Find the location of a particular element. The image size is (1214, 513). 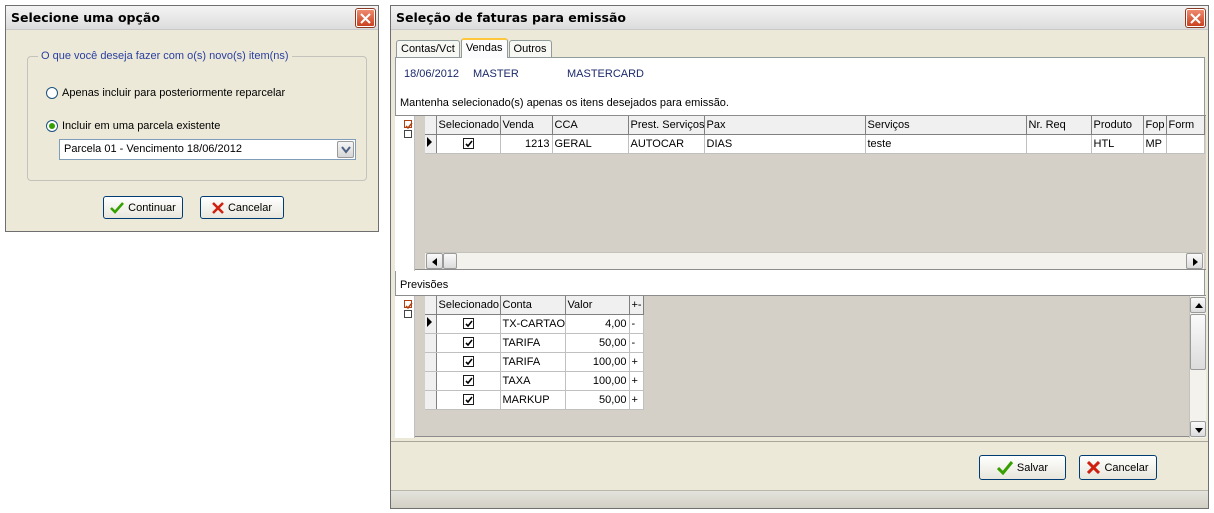

scroll-down-button is located at coordinates (1198, 429).